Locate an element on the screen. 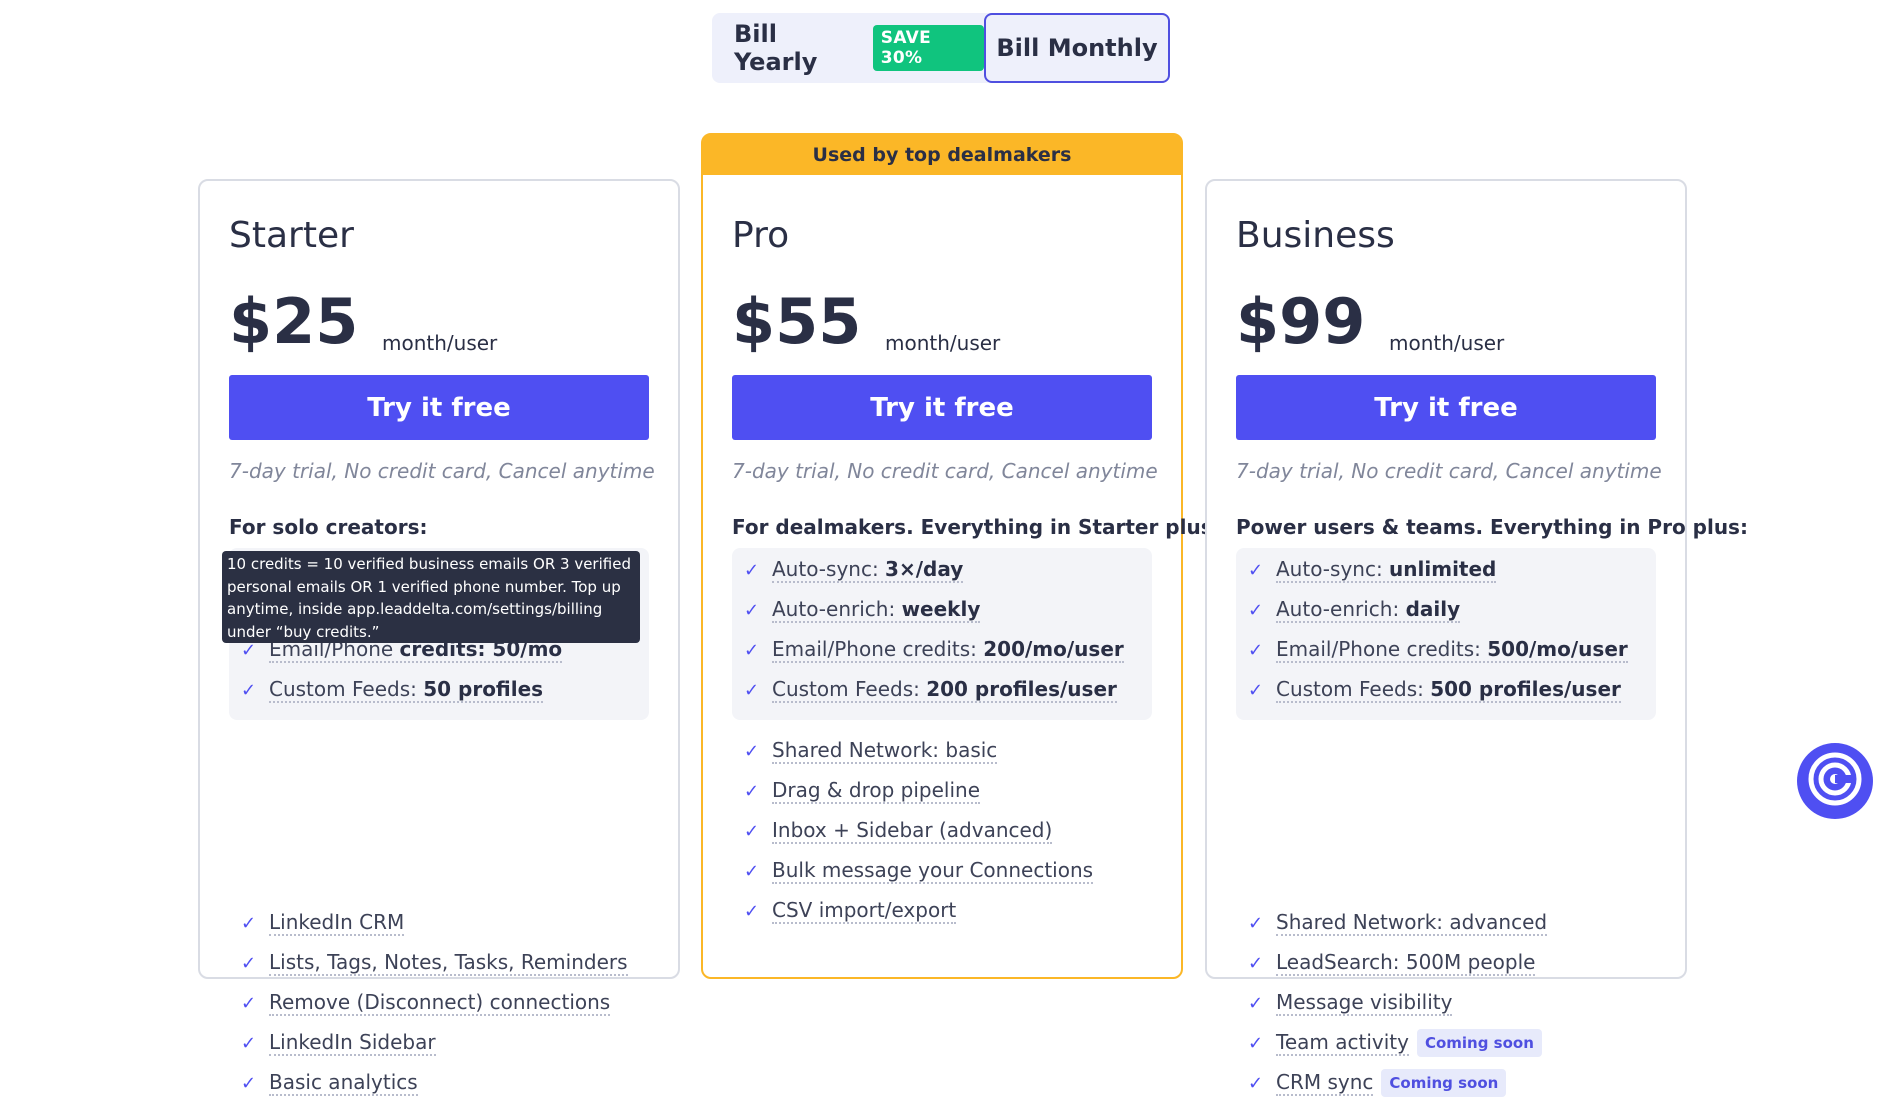  coming-soon-badge: Coming soon is located at coordinates (1479, 1043).